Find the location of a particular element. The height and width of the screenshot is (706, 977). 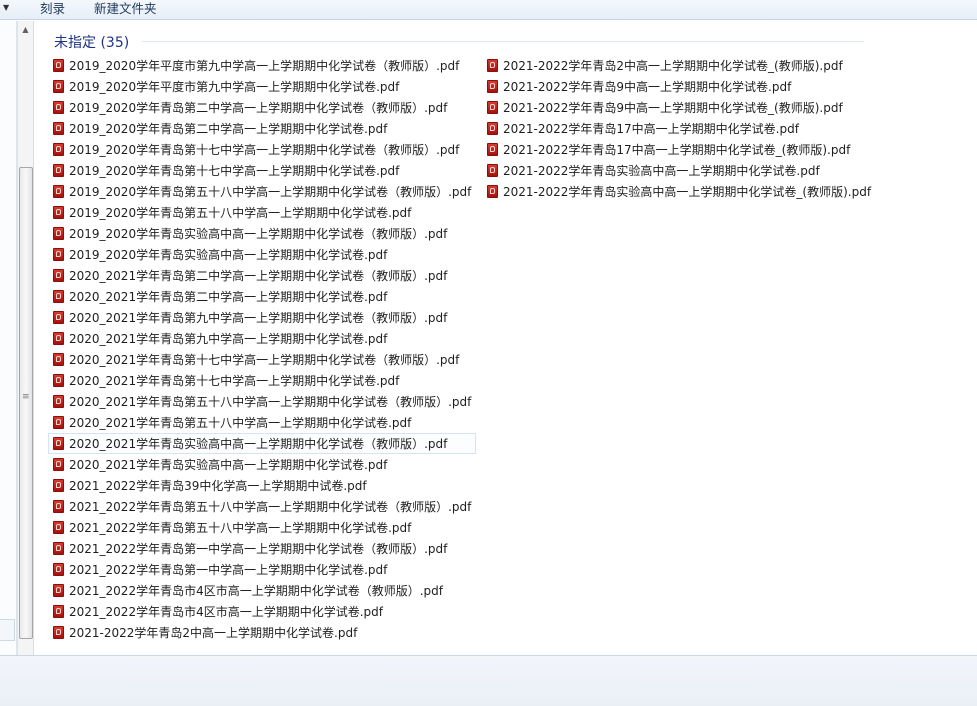

file-name-label: 2019_2020学年青岛实验高中高一上学期期中化学试卷.pdf is located at coordinates (228, 255).